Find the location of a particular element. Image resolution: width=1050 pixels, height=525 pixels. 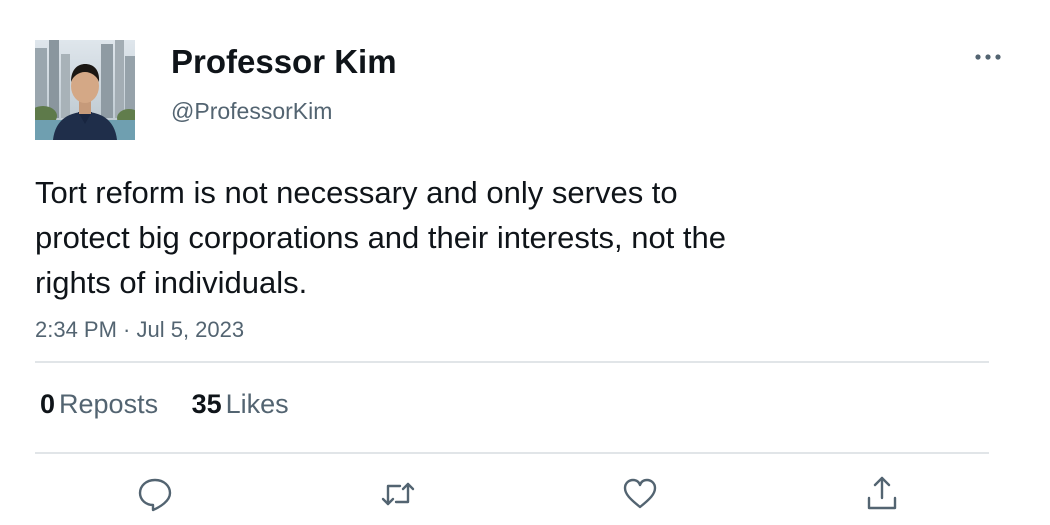

repost-button is located at coordinates (398, 494).